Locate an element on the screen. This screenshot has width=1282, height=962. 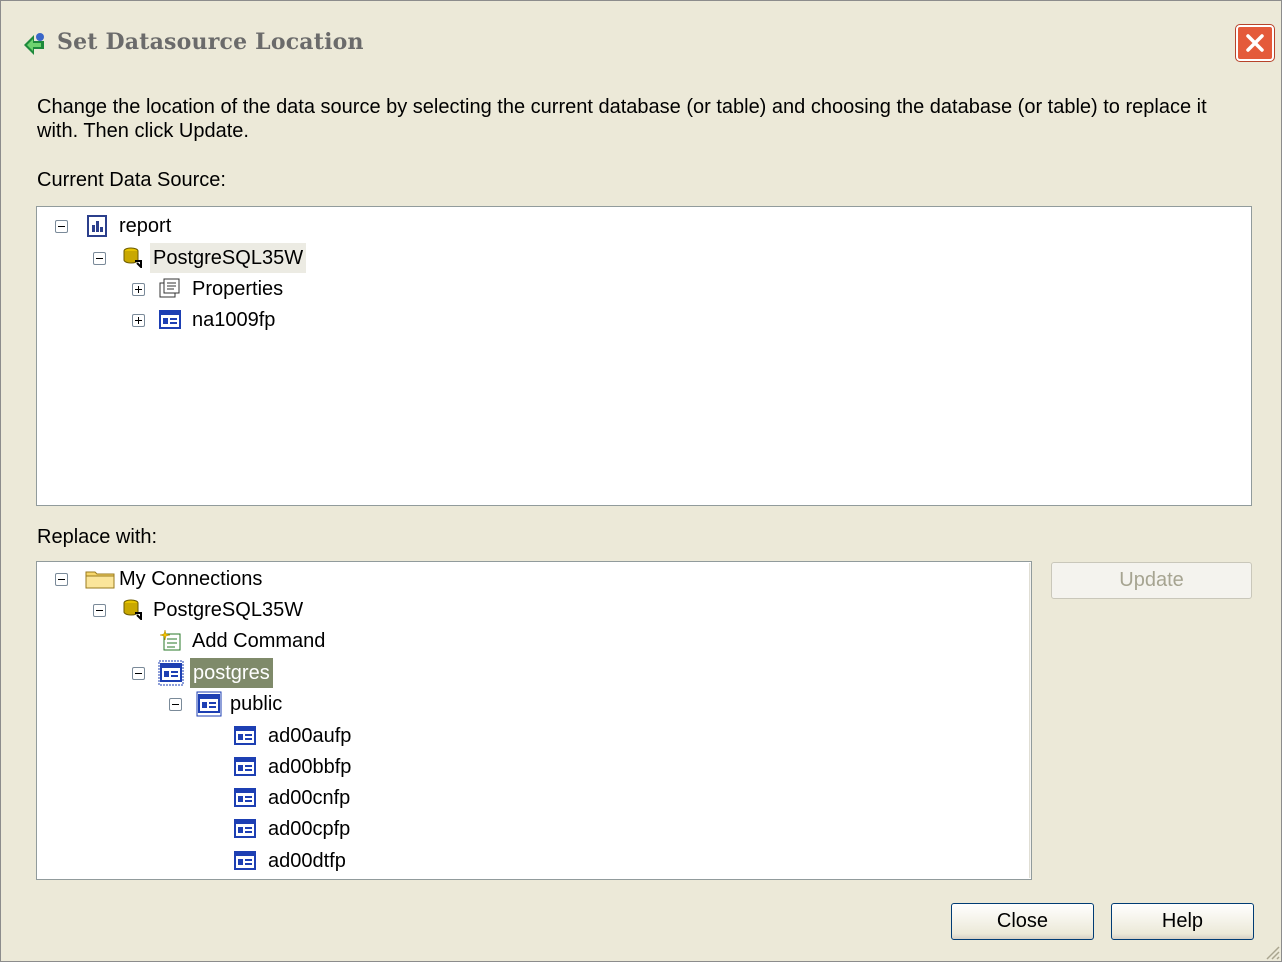
close-window-button is located at coordinates (1255, 43).